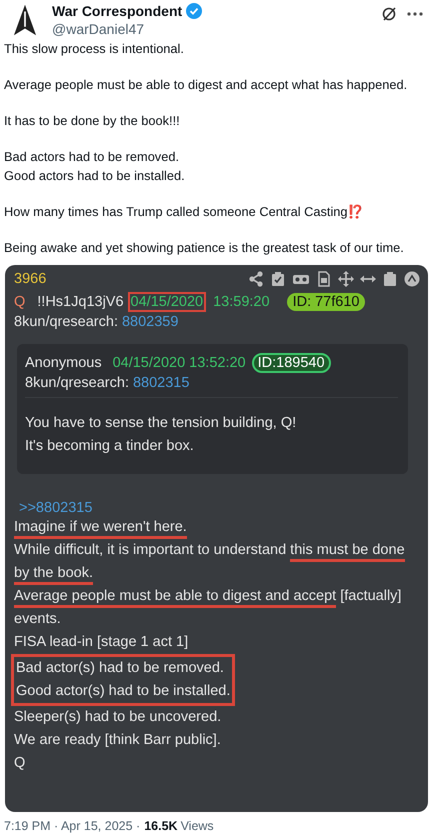 The height and width of the screenshot is (839, 433). I want to click on post-text: It's becoming a tinder box., so click(110, 446).